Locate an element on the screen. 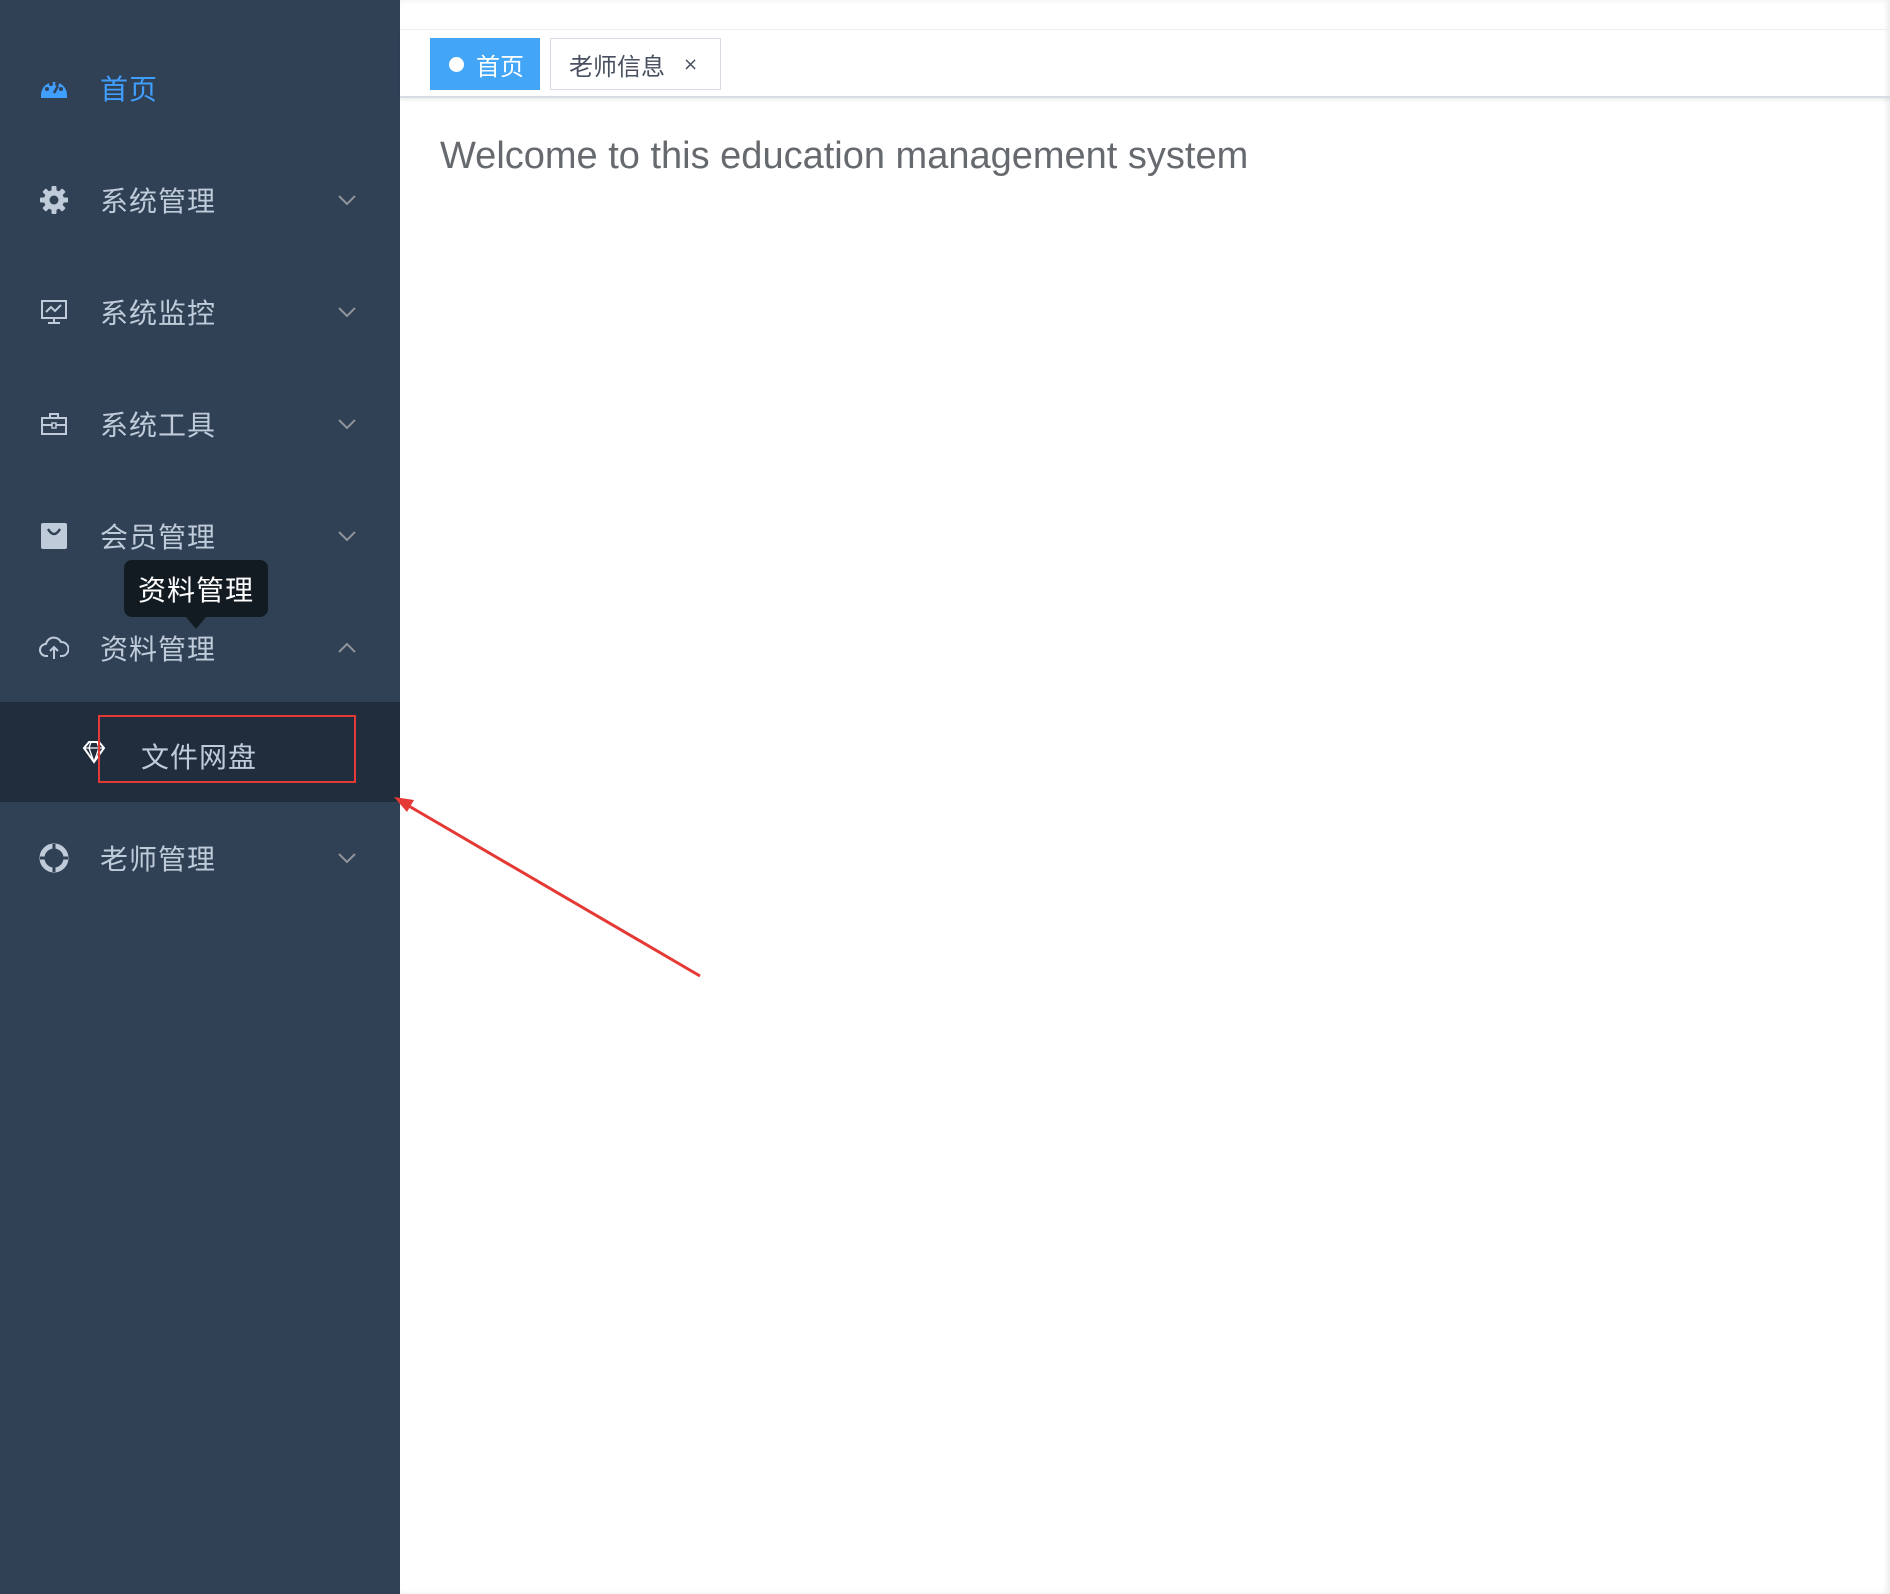  sidebar-item-label: 资料管理 is located at coordinates (158, 649).